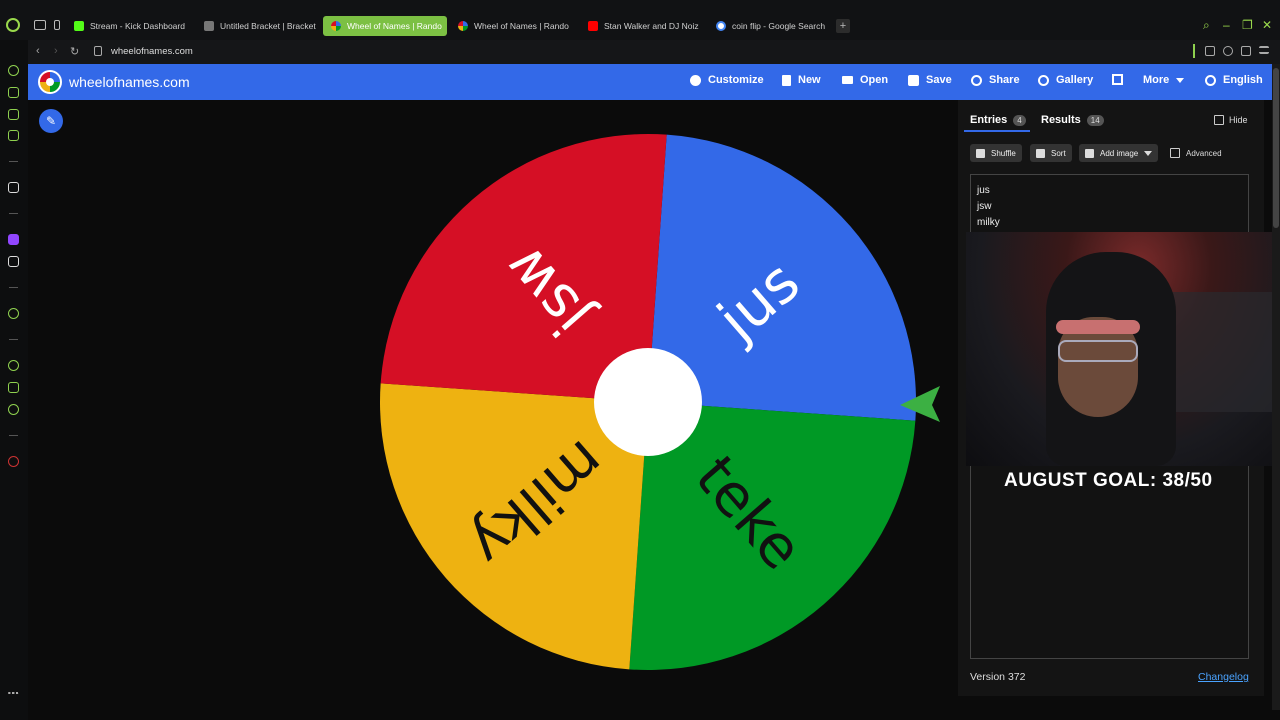 This screenshot has height=720, width=1280. I want to click on back-icon: ‹, so click(38, 51).